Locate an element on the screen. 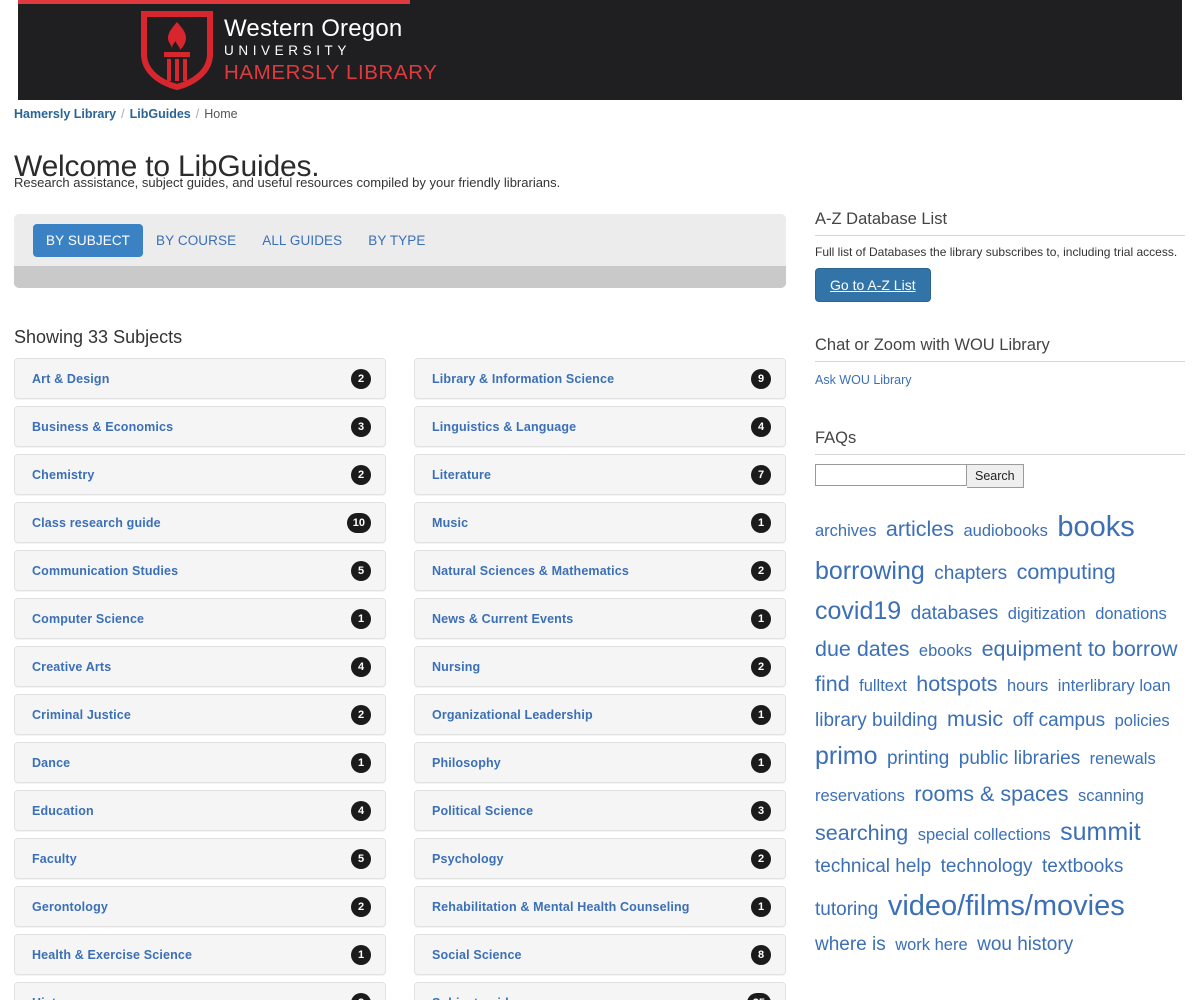  subject-name: Linguistics & Language is located at coordinates (504, 426).